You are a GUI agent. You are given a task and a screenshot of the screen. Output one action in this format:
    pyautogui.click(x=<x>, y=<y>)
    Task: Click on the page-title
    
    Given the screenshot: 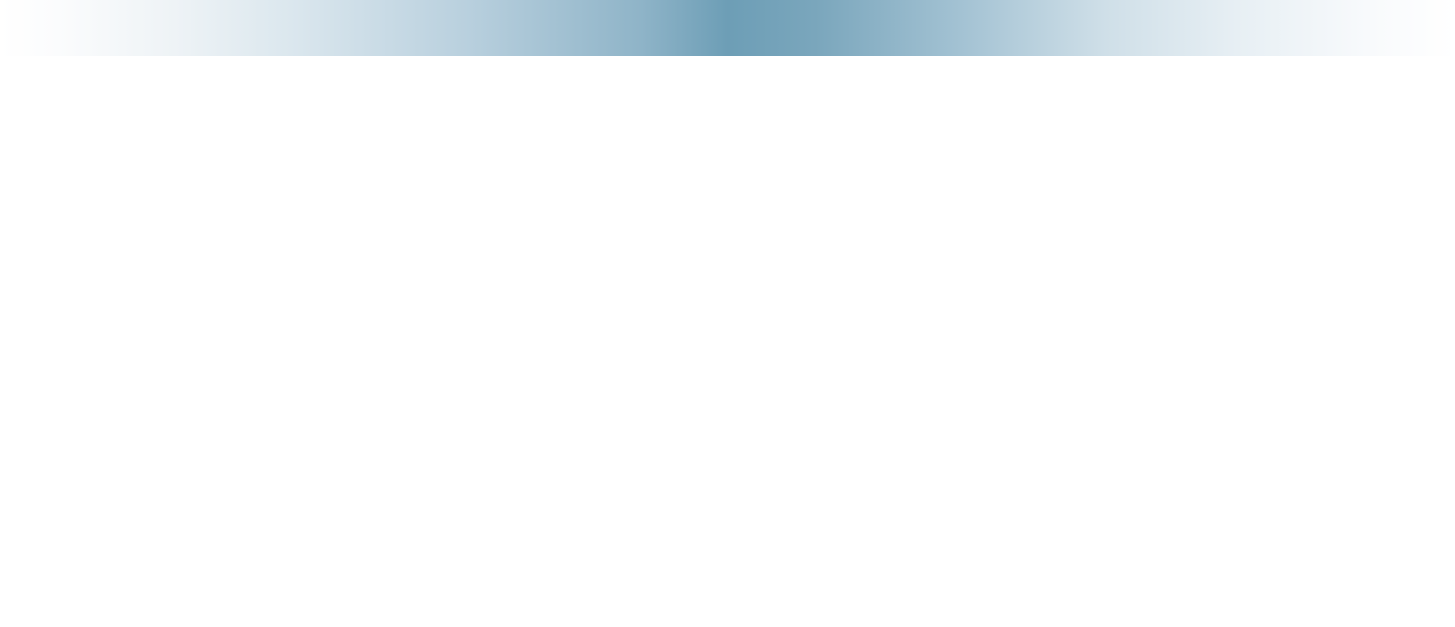 What is the action you would take?
    pyautogui.click(x=727, y=28)
    